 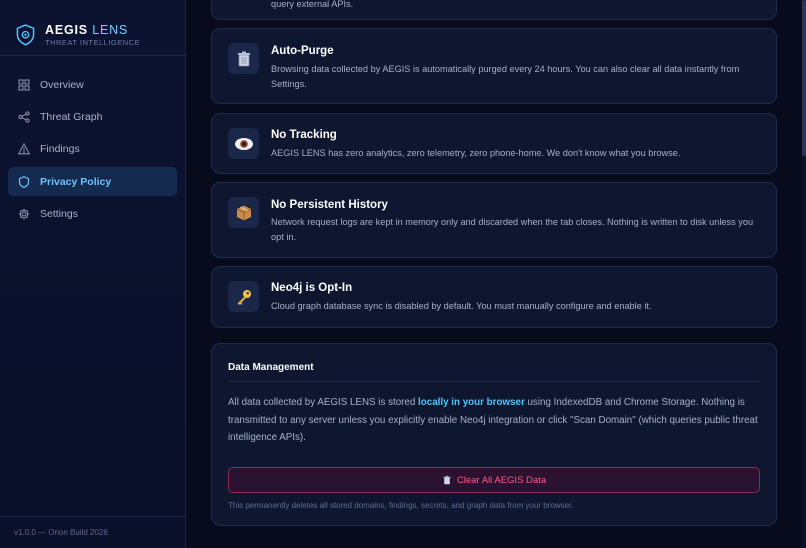 What do you see at coordinates (804, 274) in the screenshot?
I see `scrollbar-track` at bounding box center [804, 274].